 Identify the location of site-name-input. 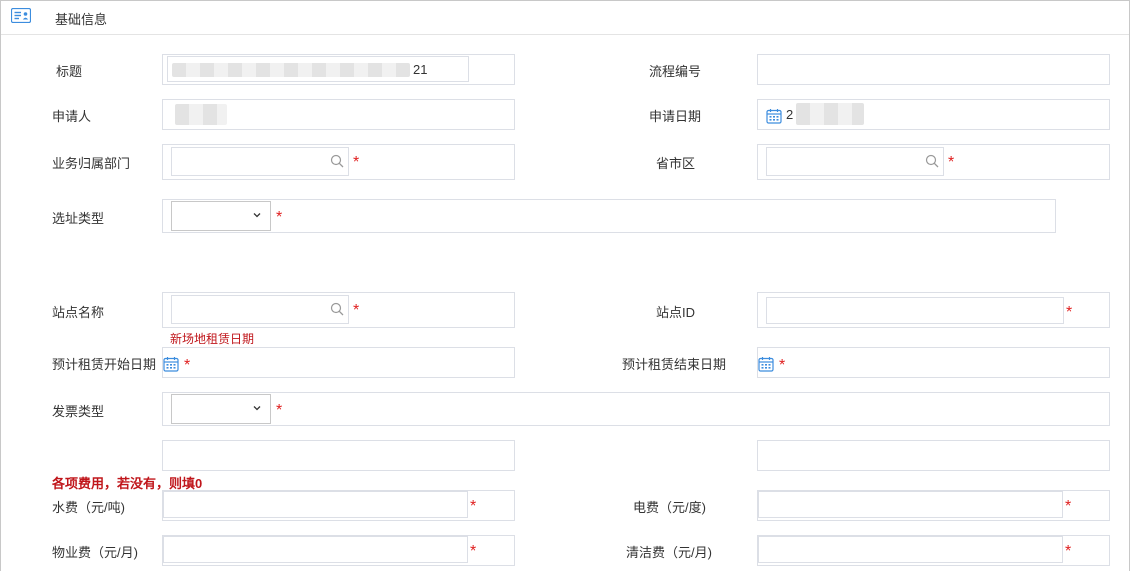
(260, 309).